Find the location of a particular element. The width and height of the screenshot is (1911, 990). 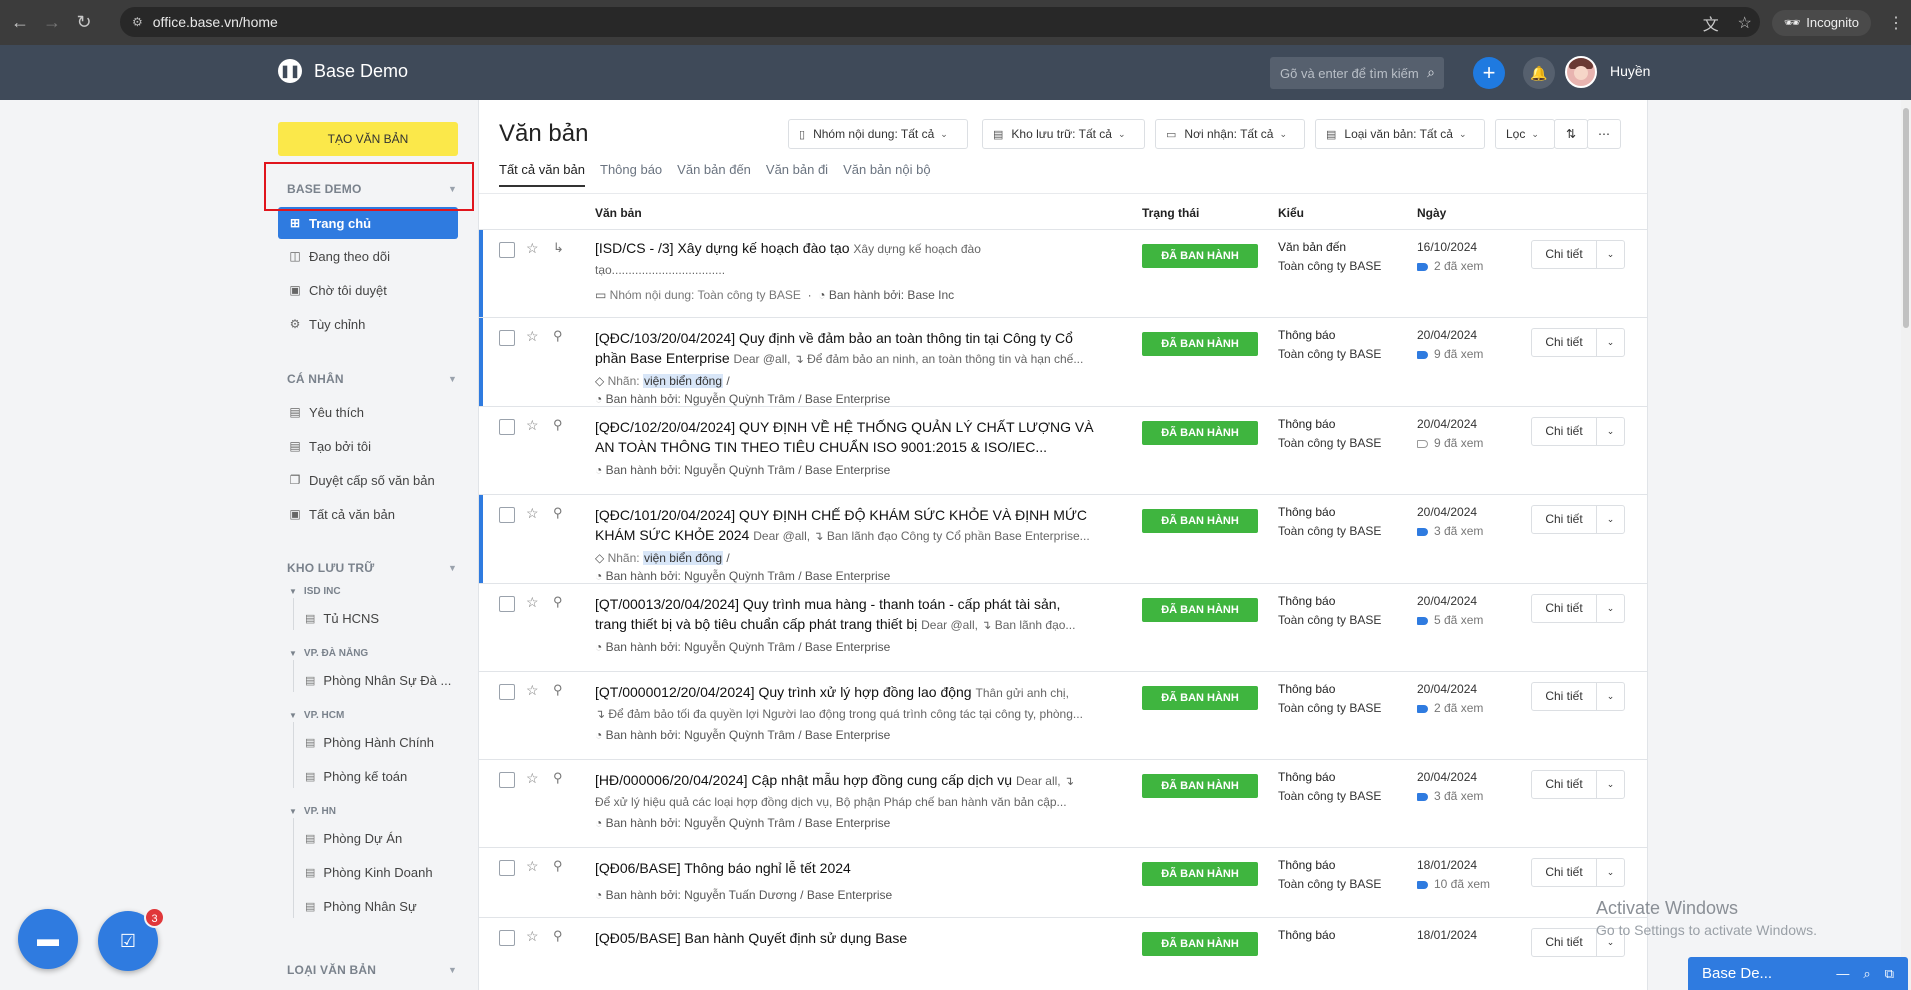

storage-group: ▼ VP. HN is located at coordinates (312, 811).